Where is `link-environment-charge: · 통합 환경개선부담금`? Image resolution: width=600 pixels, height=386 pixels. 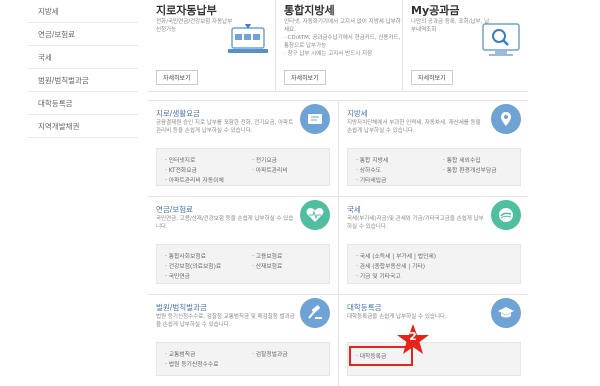
link-environment-charge: · 통합 환경개선부담금 is located at coordinates (470, 169).